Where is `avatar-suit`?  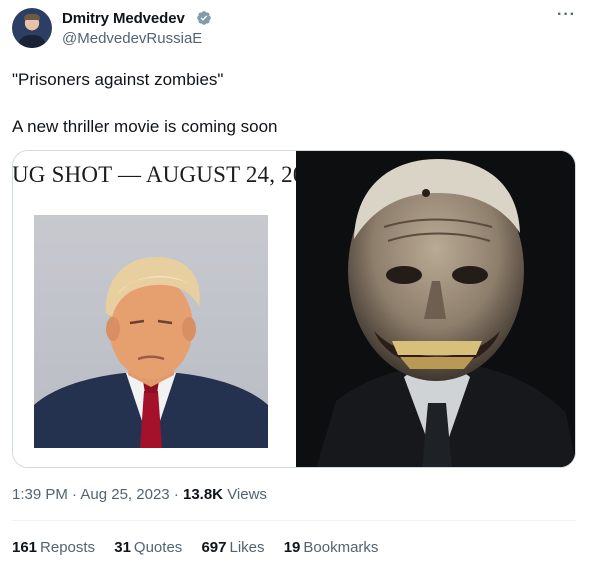
avatar-suit is located at coordinates (32, 41).